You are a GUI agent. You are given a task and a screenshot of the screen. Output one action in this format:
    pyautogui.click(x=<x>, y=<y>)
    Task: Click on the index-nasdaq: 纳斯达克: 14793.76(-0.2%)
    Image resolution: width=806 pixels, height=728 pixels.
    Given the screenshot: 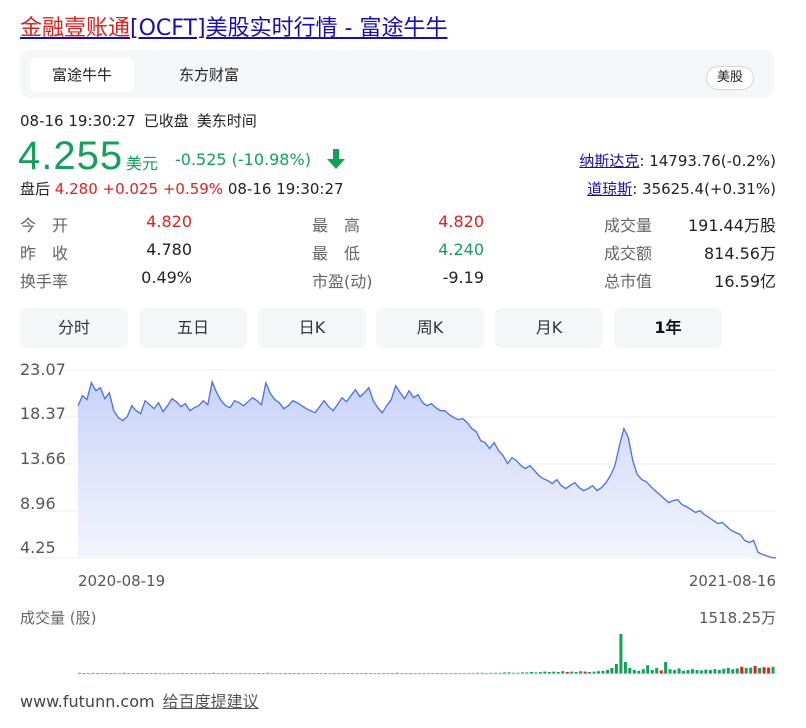 What is the action you would take?
    pyautogui.click(x=677, y=160)
    